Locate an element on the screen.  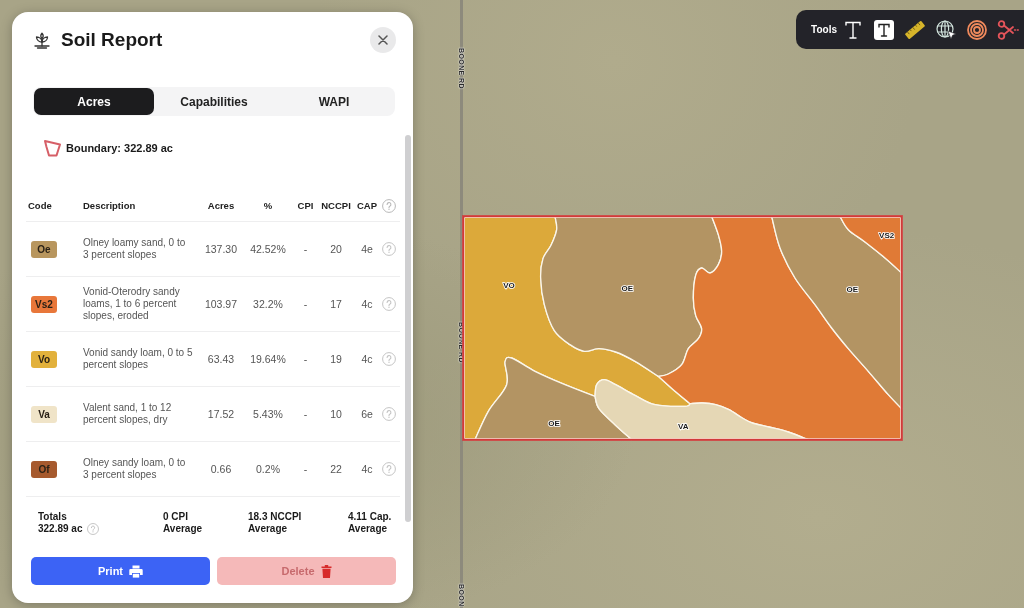
table-cell: 10 is located at coordinates (336, 414).